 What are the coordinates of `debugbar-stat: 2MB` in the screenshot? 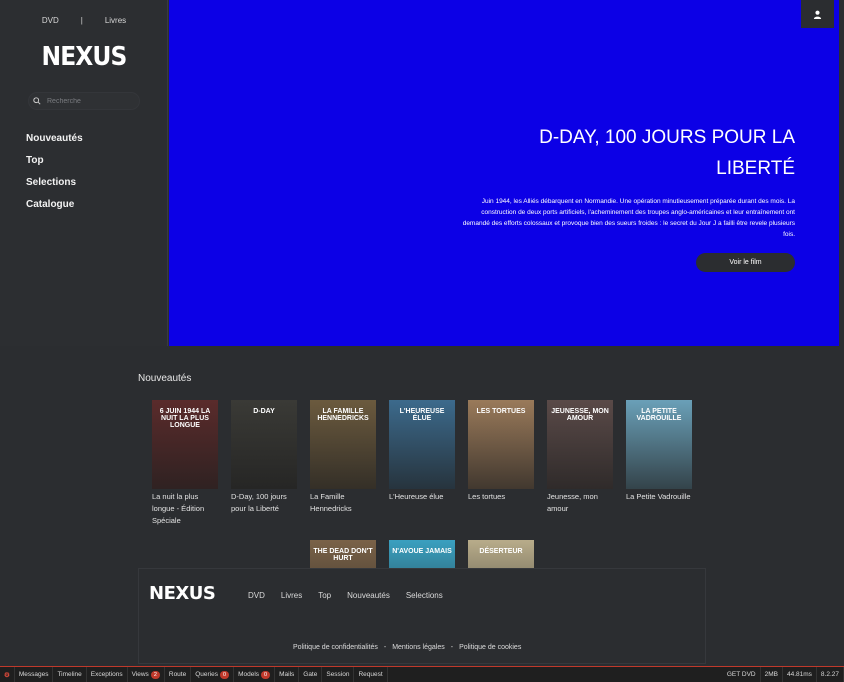 It's located at (772, 674).